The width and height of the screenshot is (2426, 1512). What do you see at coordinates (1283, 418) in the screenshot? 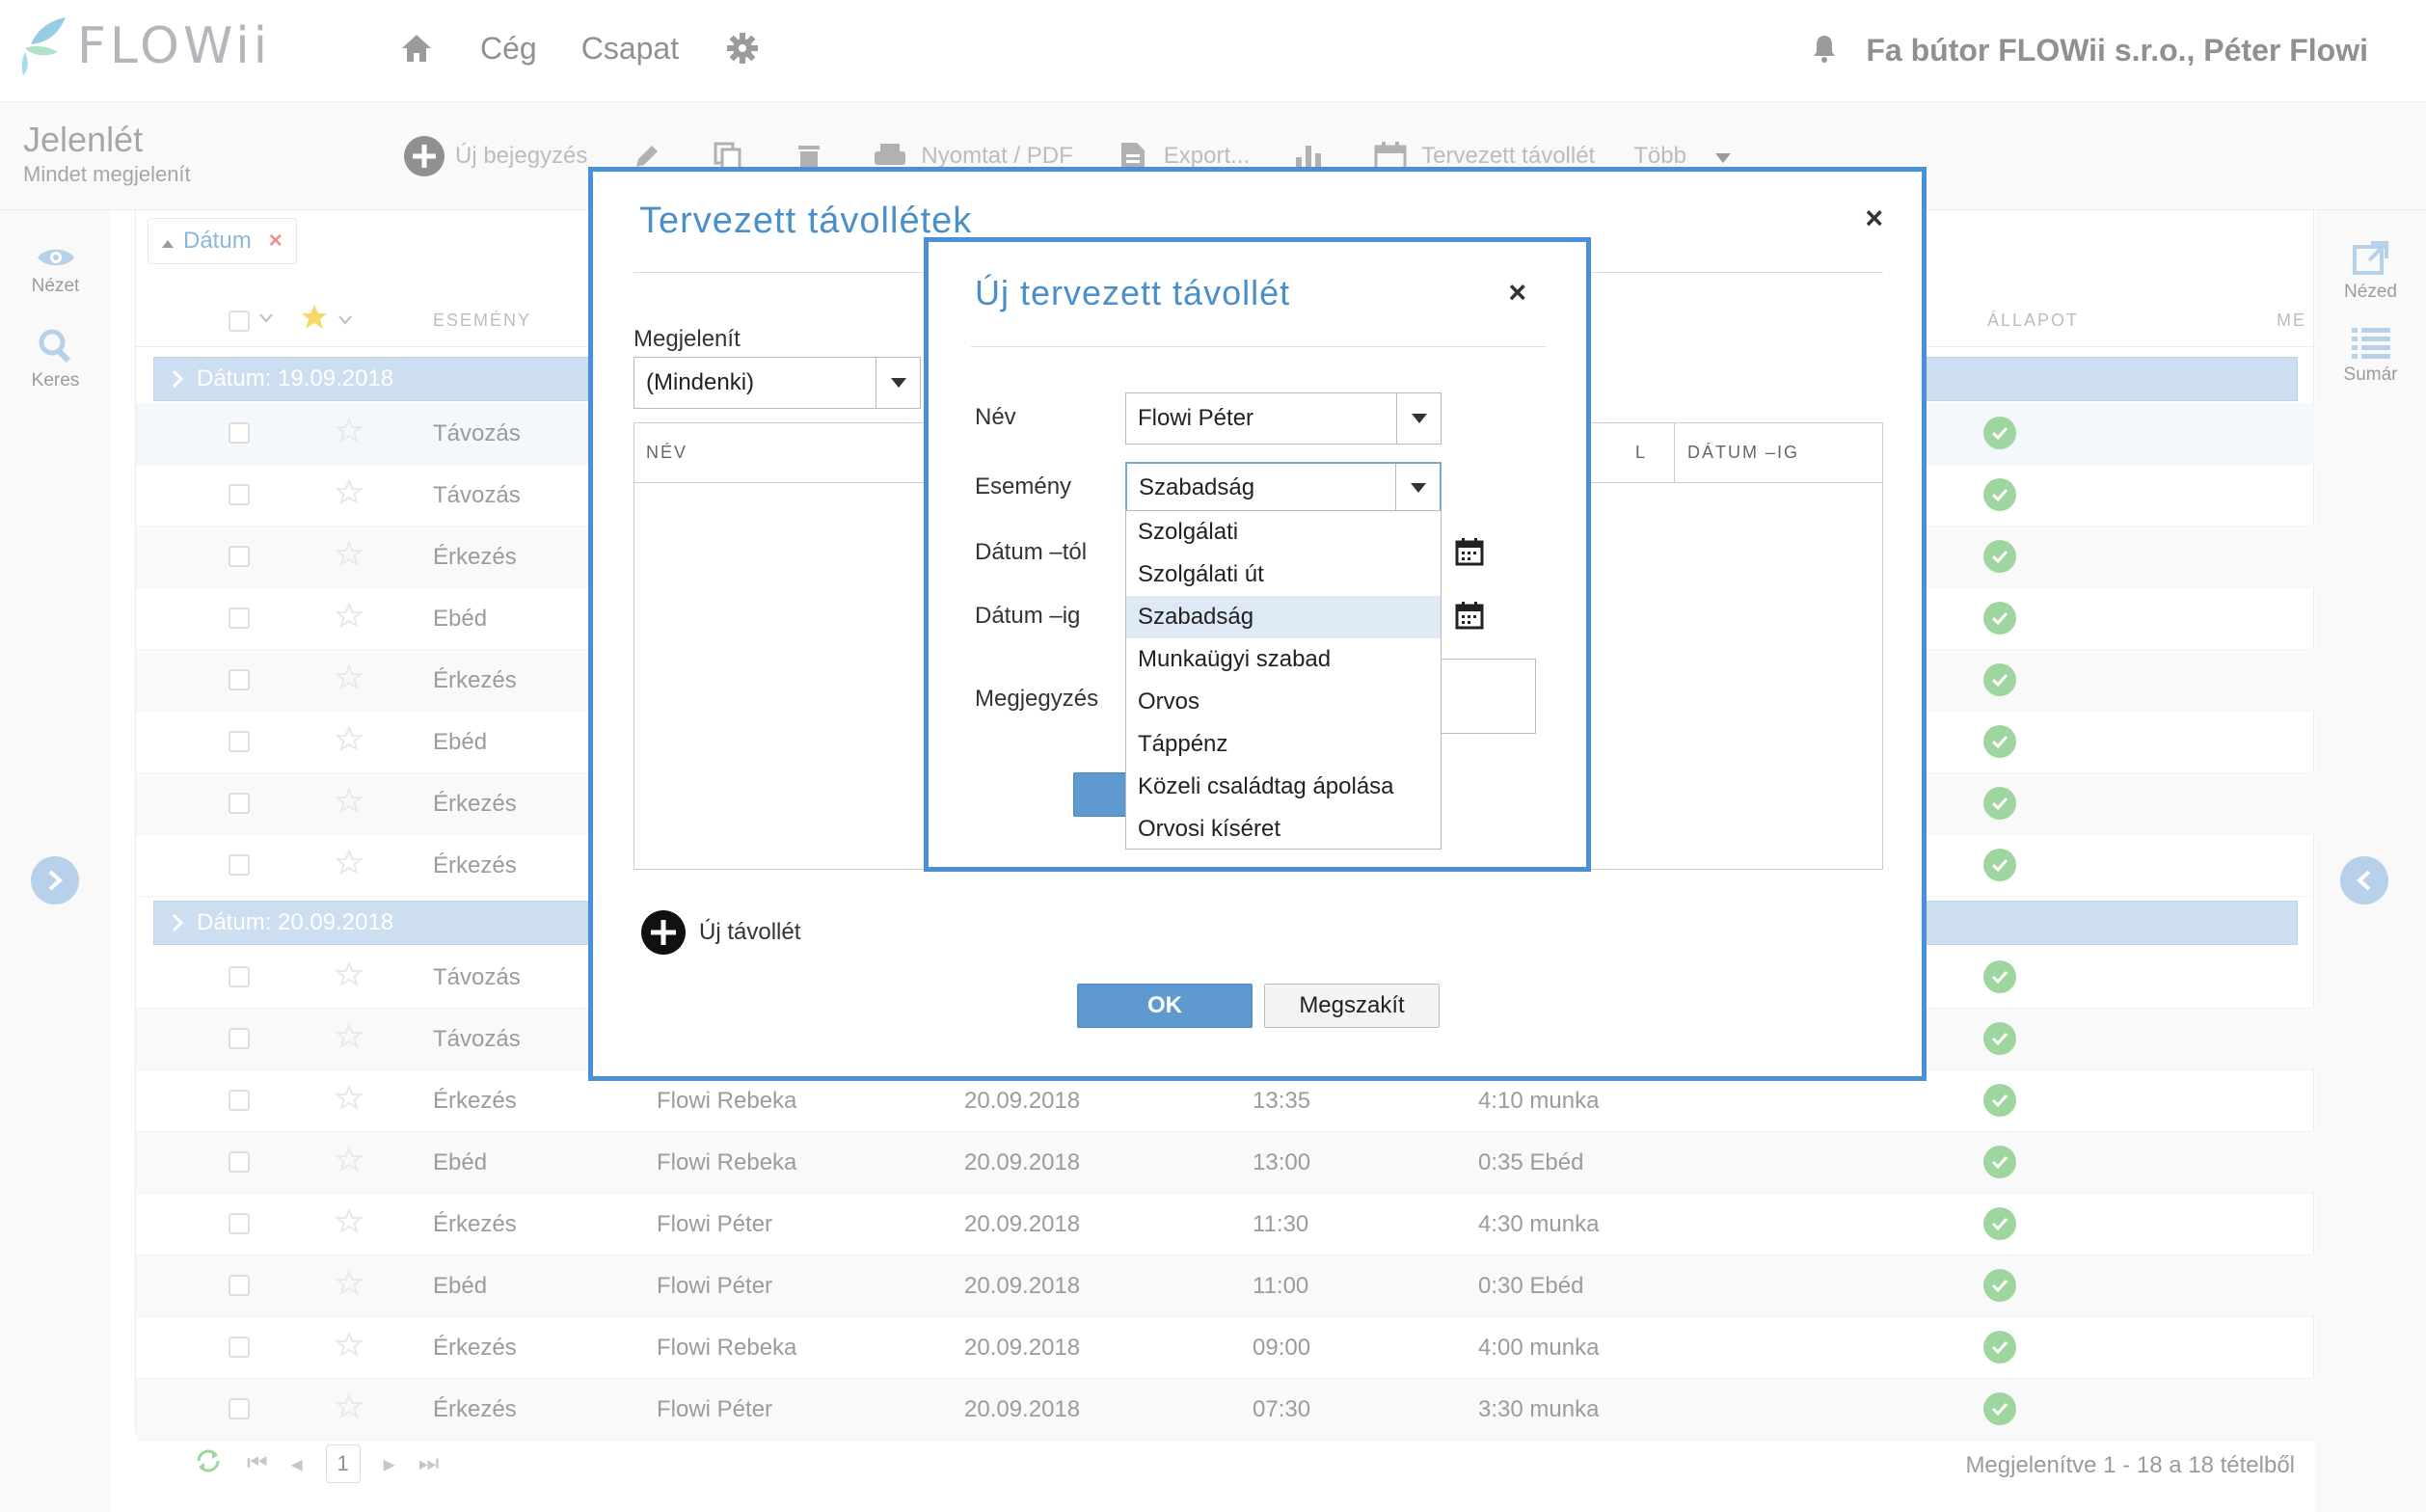
I see `name-select: Flowi Péter` at bounding box center [1283, 418].